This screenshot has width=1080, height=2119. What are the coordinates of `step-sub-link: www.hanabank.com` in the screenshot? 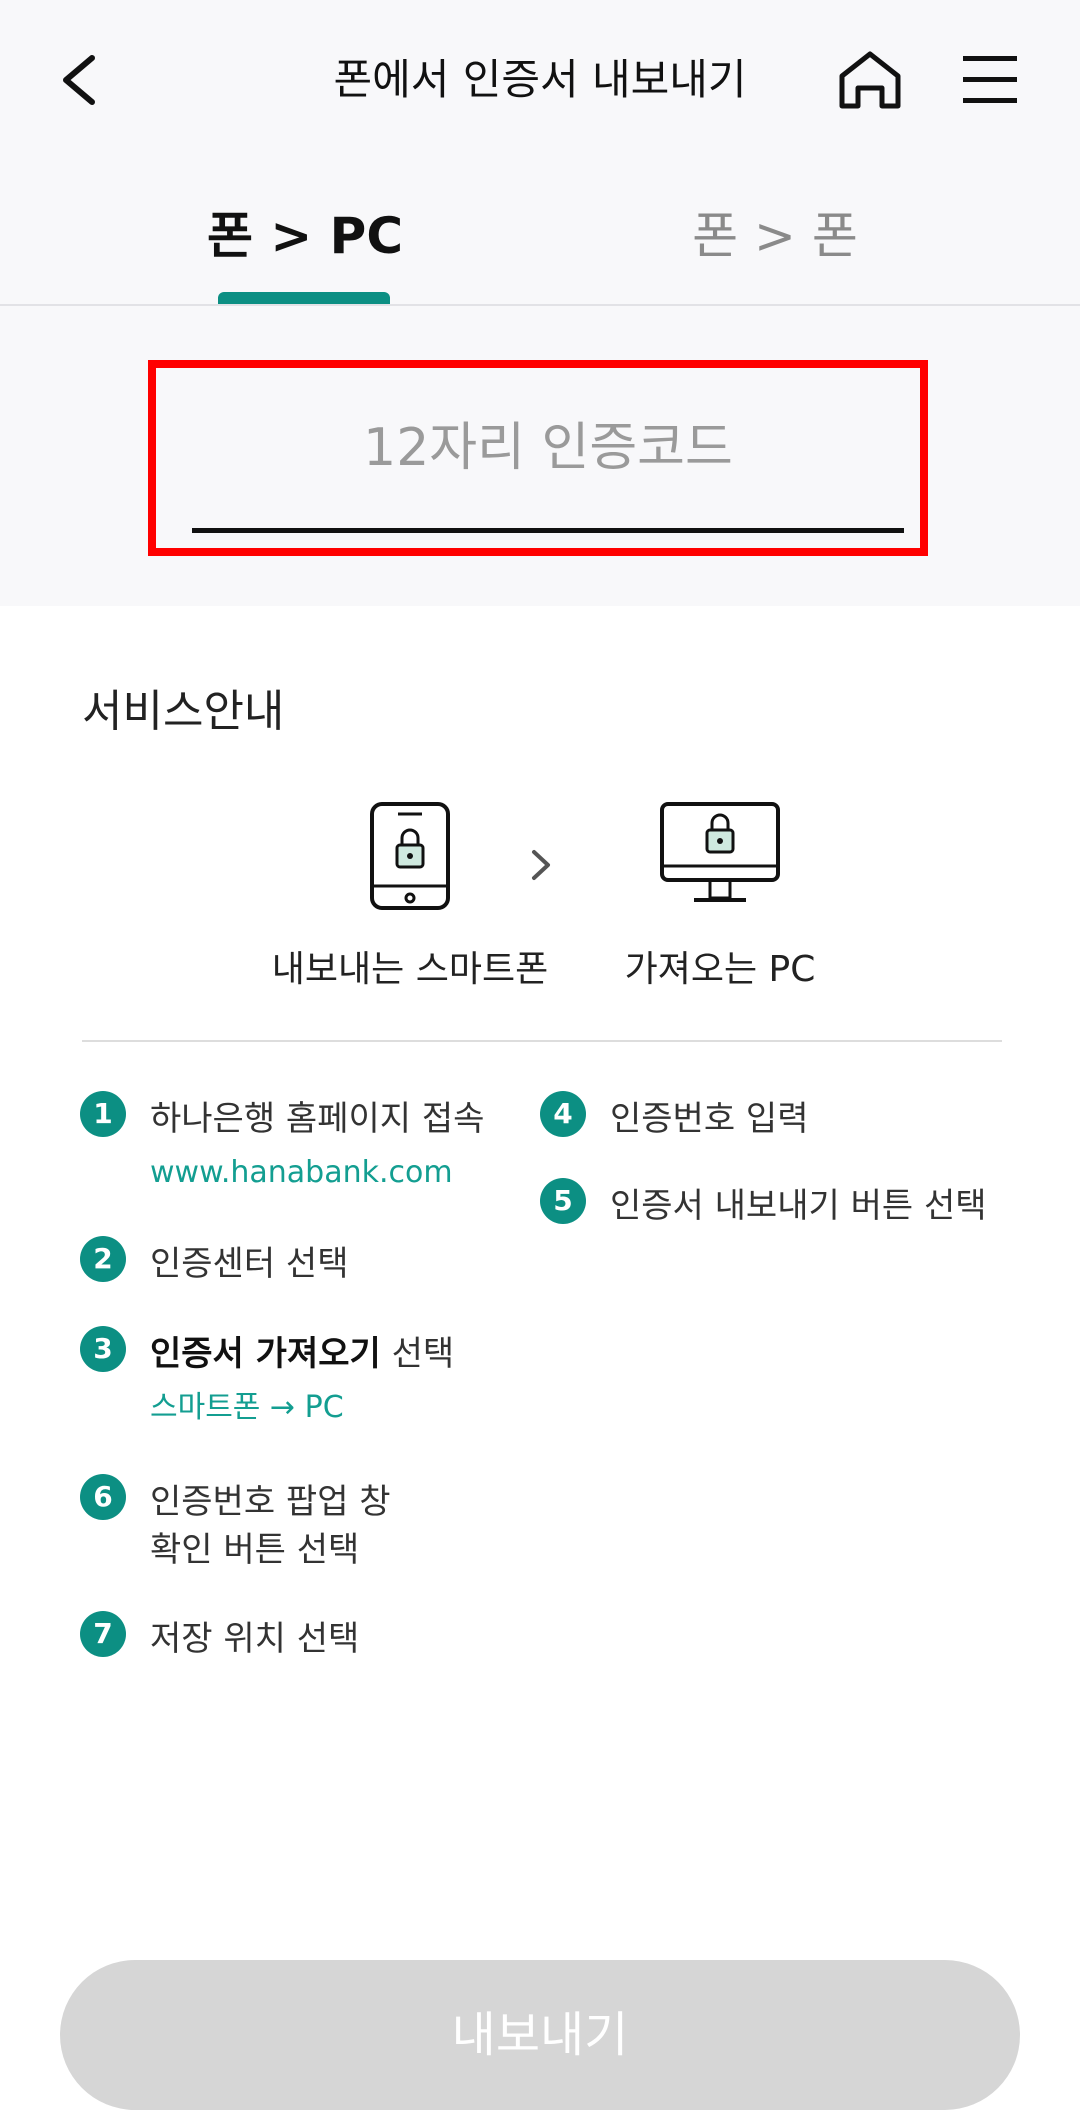 It's located at (317, 1173).